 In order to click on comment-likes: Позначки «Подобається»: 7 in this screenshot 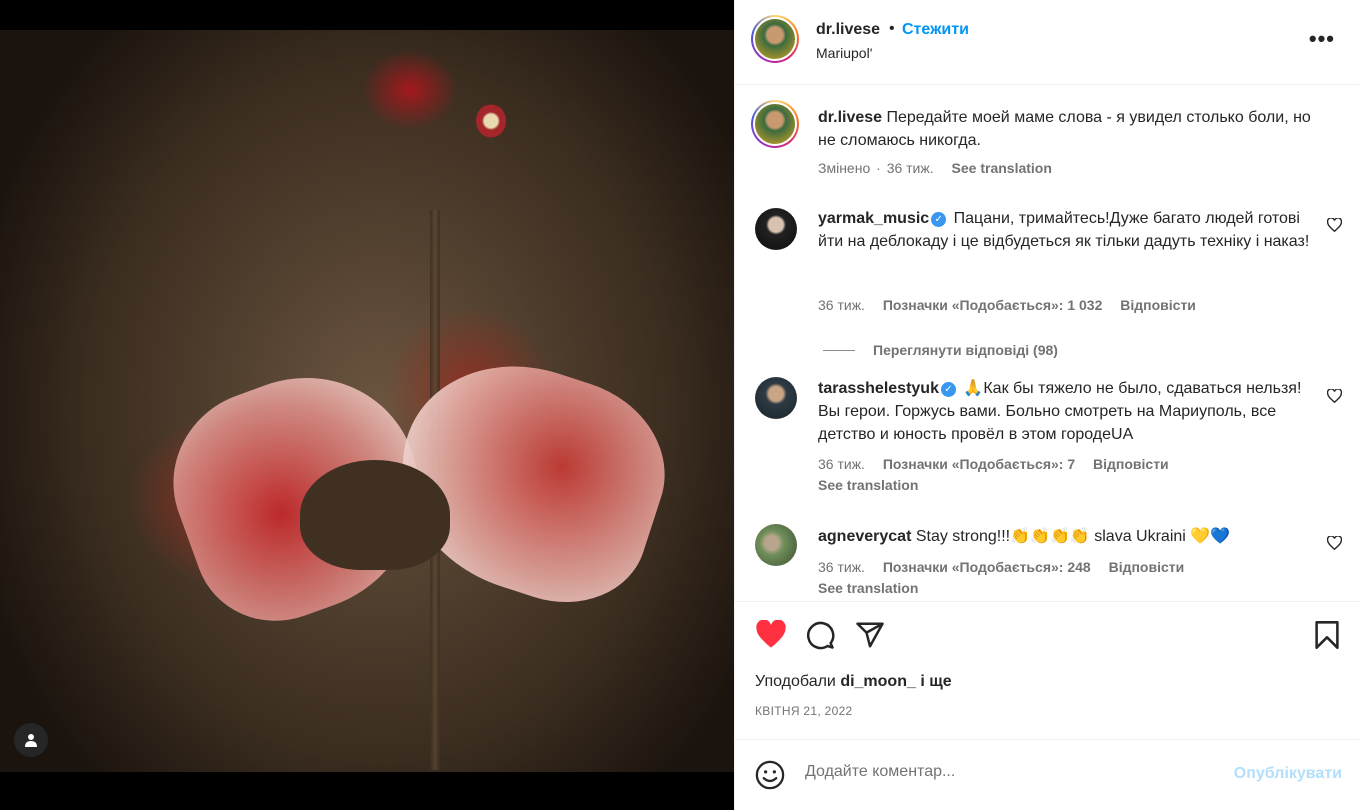, I will do `click(979, 464)`.